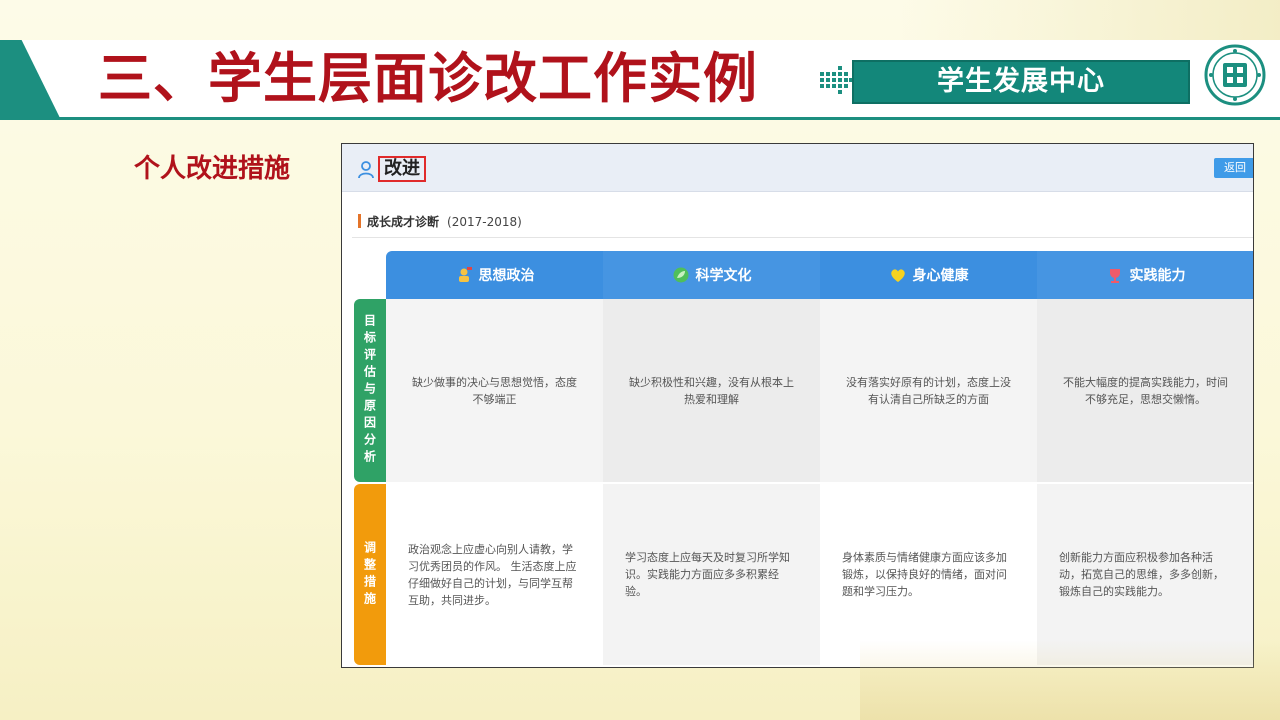  Describe the element at coordinates (928, 390) in the screenshot. I see `table-cell: 没有落实好原有的计划，态度上没有认清自己所缺乏的方面` at that location.